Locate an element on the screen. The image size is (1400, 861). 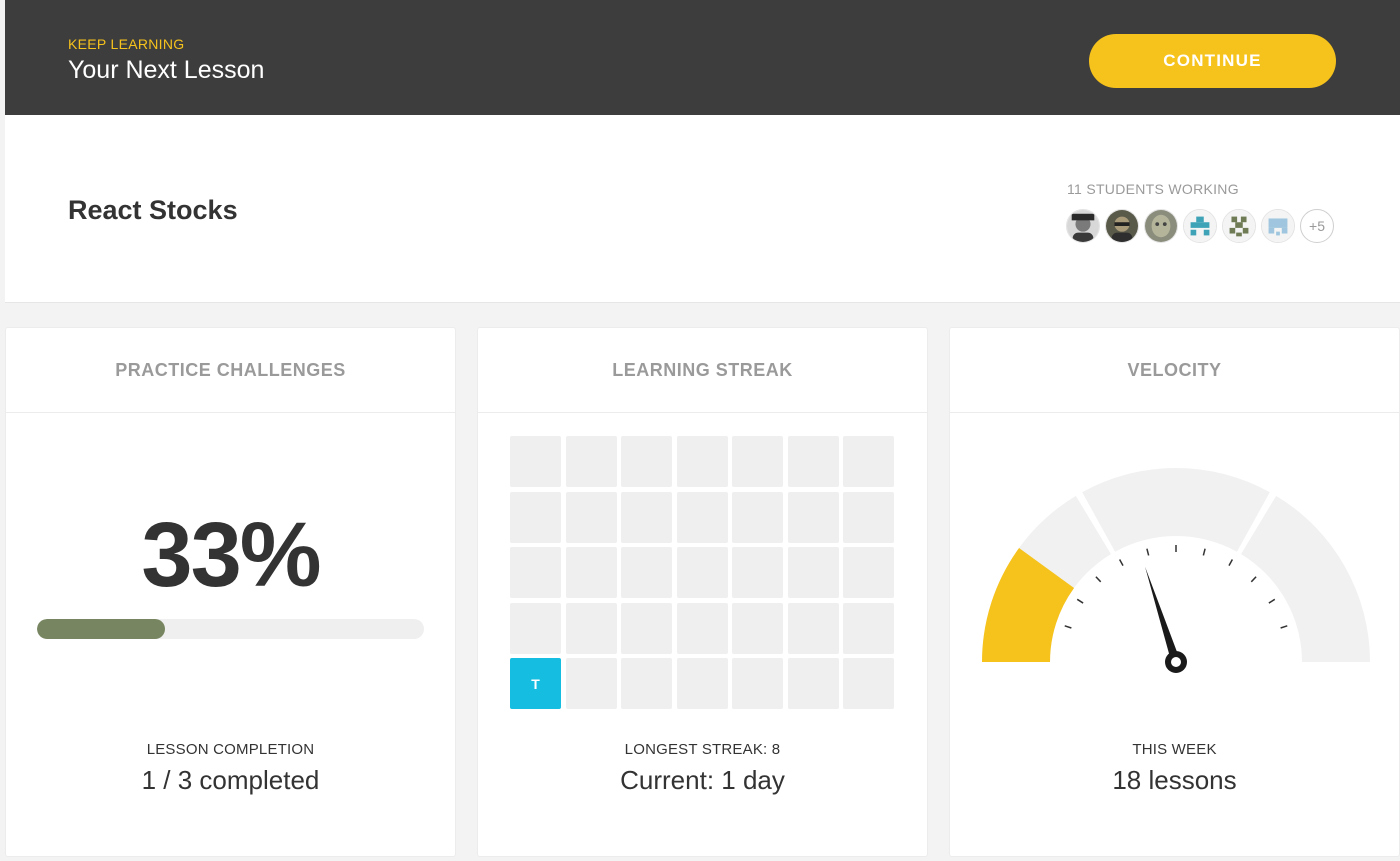
course-title: React Stocks is located at coordinates (153, 210).